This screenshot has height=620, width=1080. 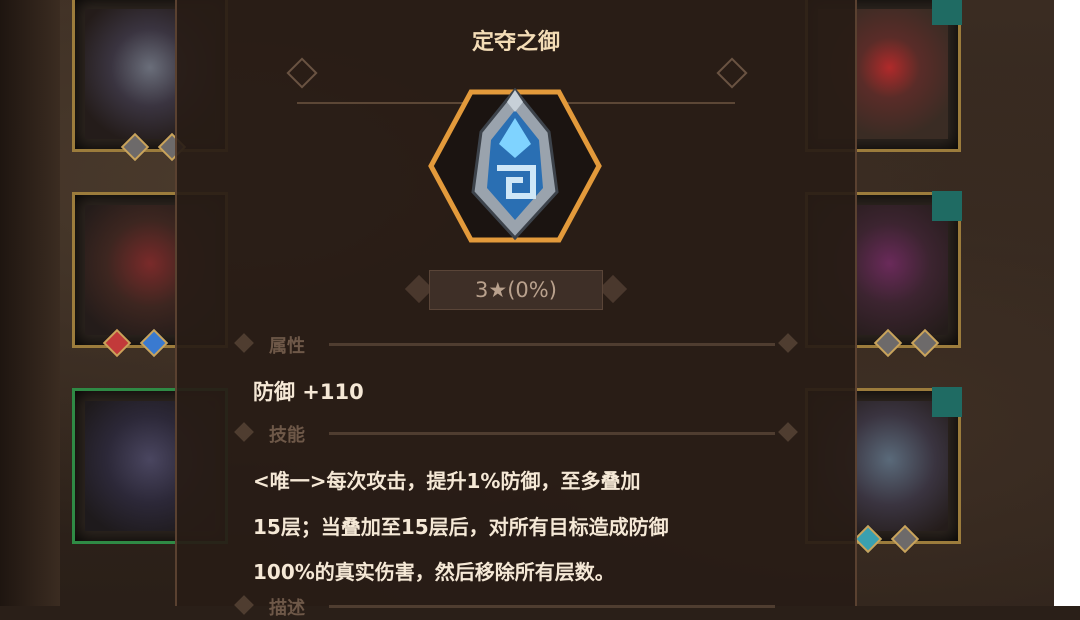 I want to click on skill-section-header: 技能, so click(x=516, y=434).